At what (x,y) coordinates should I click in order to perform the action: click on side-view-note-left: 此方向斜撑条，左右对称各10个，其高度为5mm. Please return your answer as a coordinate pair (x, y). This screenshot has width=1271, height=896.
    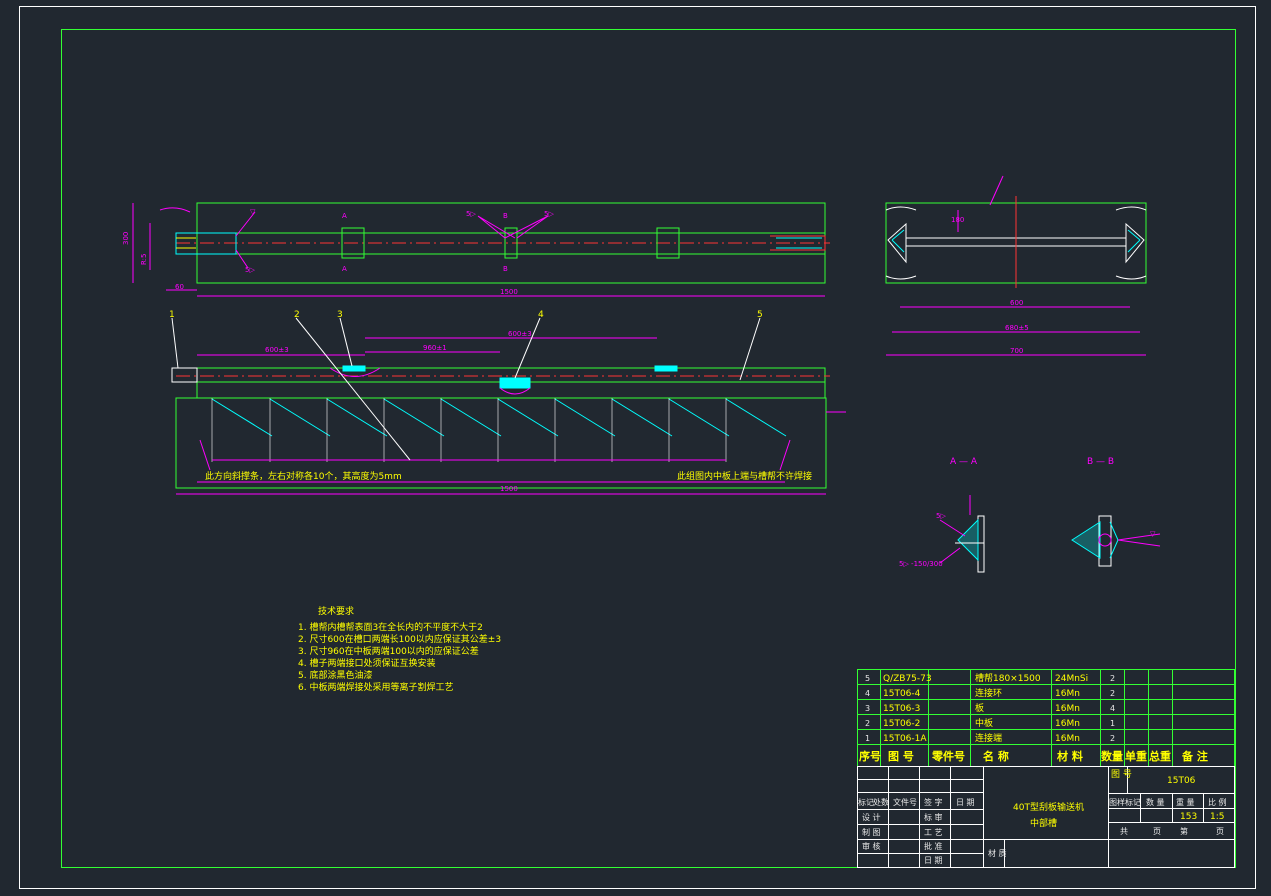
    Looking at the image, I should click on (303, 476).